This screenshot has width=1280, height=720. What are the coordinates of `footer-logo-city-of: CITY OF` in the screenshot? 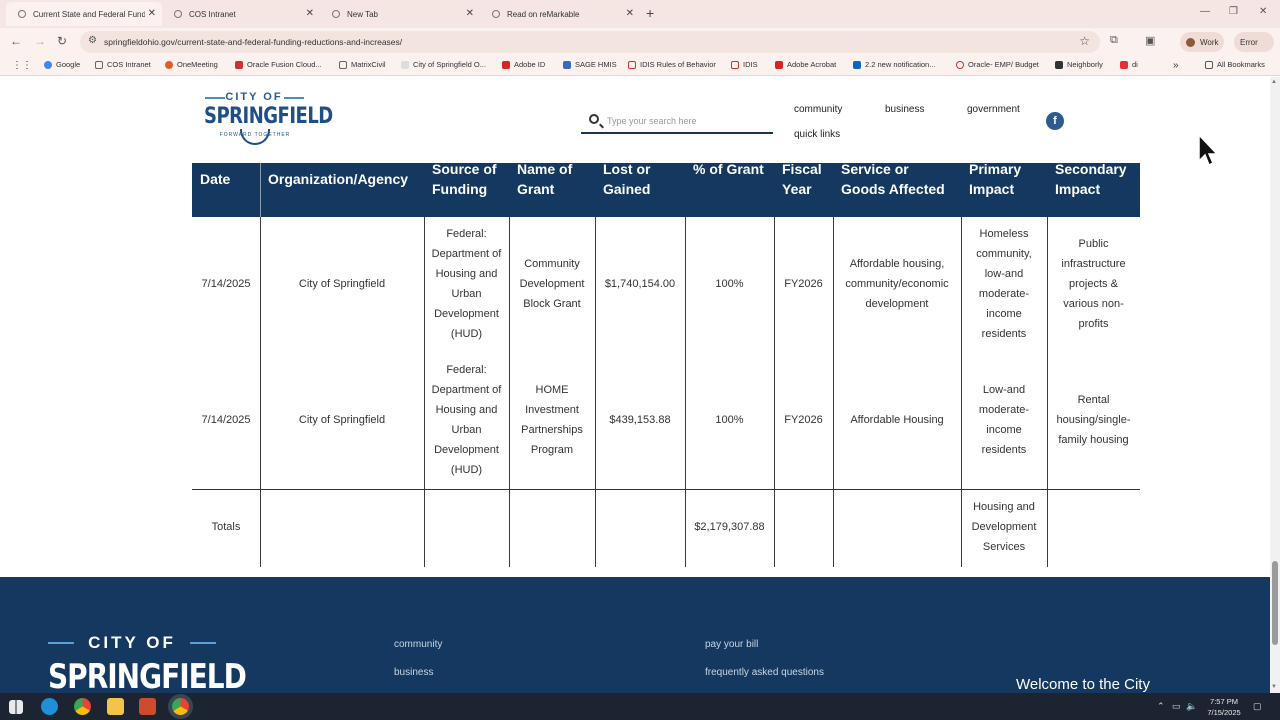 It's located at (132, 643).